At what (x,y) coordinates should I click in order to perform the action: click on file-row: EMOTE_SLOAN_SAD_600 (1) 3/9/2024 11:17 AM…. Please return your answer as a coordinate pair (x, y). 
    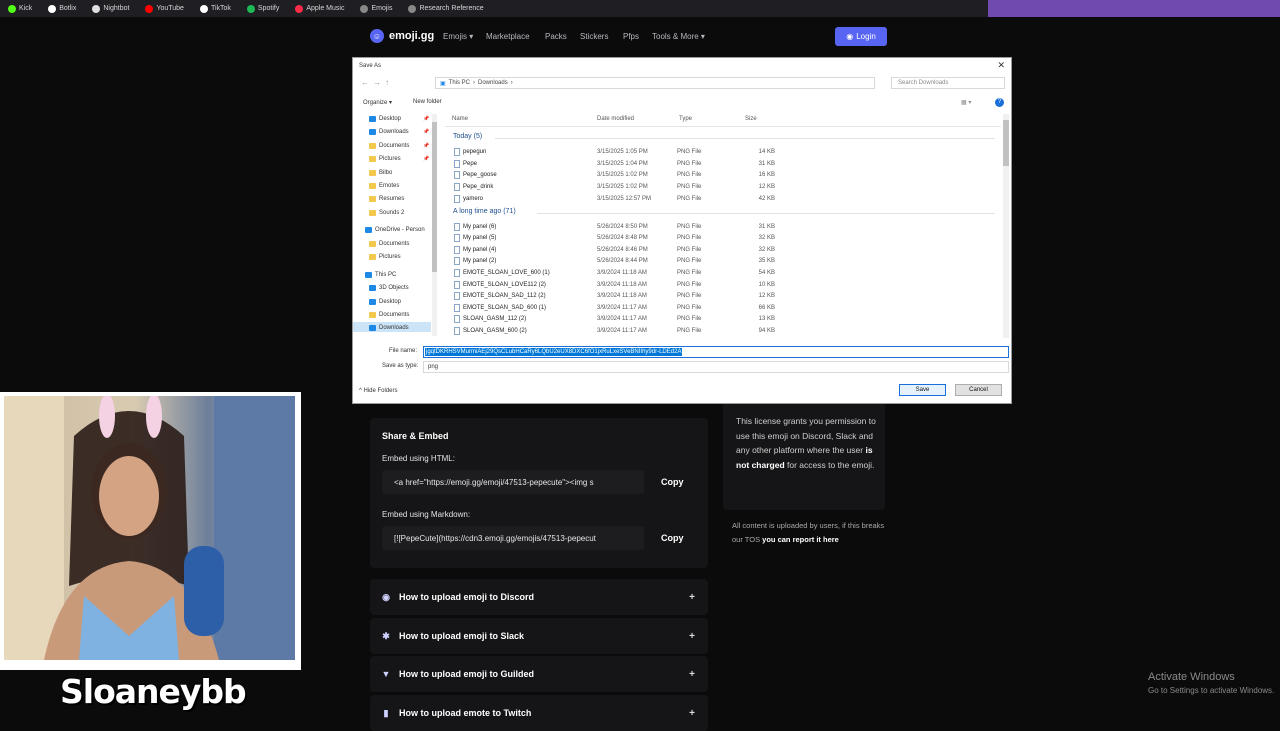
    Looking at the image, I should click on (723, 308).